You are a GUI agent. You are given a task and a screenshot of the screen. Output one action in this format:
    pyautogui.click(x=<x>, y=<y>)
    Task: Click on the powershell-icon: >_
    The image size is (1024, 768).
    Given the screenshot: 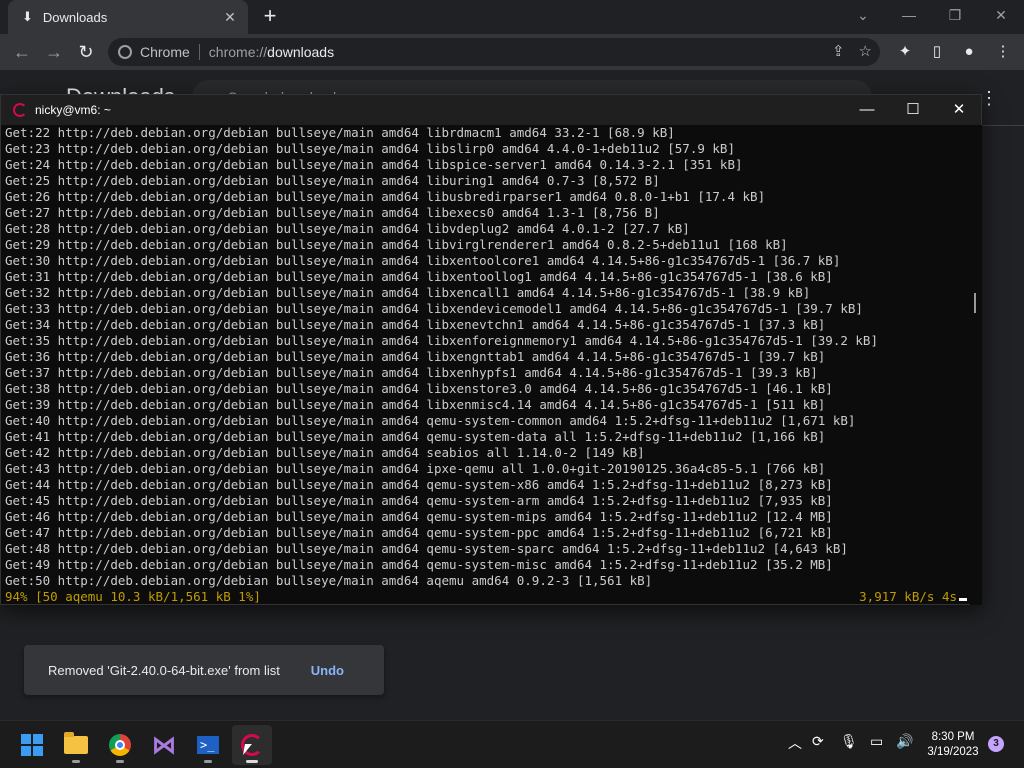 What is the action you would take?
    pyautogui.click(x=208, y=745)
    